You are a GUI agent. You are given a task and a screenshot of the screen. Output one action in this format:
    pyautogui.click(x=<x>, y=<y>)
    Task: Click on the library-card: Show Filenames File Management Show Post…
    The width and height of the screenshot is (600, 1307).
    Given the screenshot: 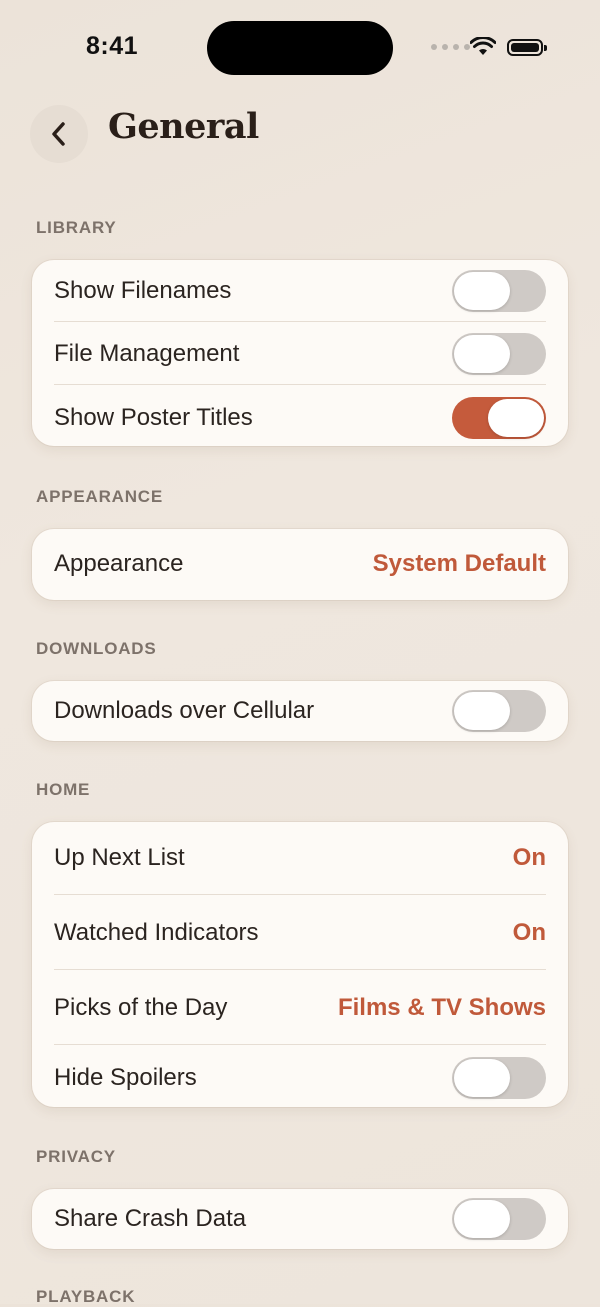 What is the action you would take?
    pyautogui.click(x=300, y=353)
    